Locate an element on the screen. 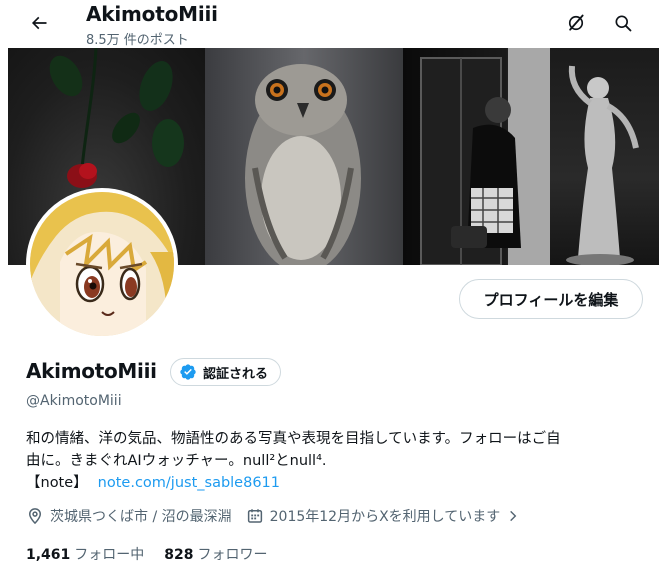  banner-statue-photo is located at coordinates (604, 156).